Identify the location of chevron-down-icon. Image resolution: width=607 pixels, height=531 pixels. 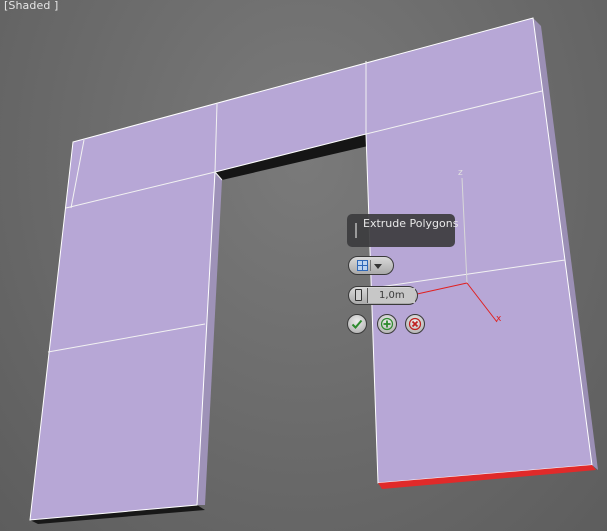
(378, 266).